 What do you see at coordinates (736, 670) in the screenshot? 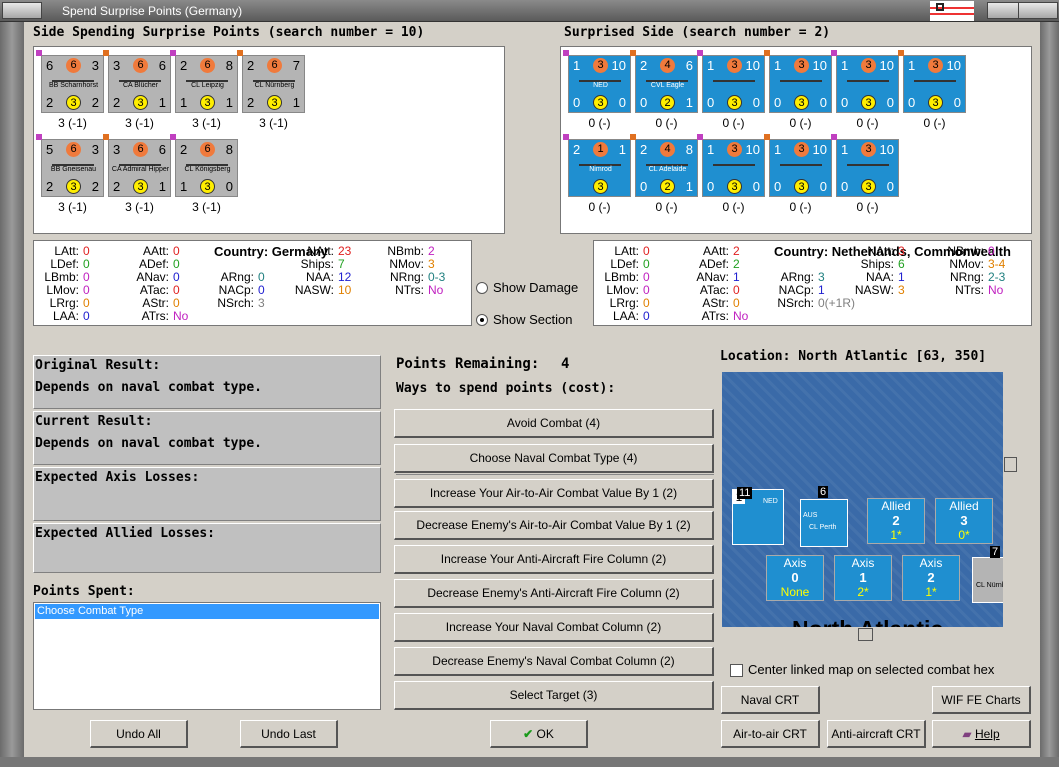
I see `center-map-checkbox` at bounding box center [736, 670].